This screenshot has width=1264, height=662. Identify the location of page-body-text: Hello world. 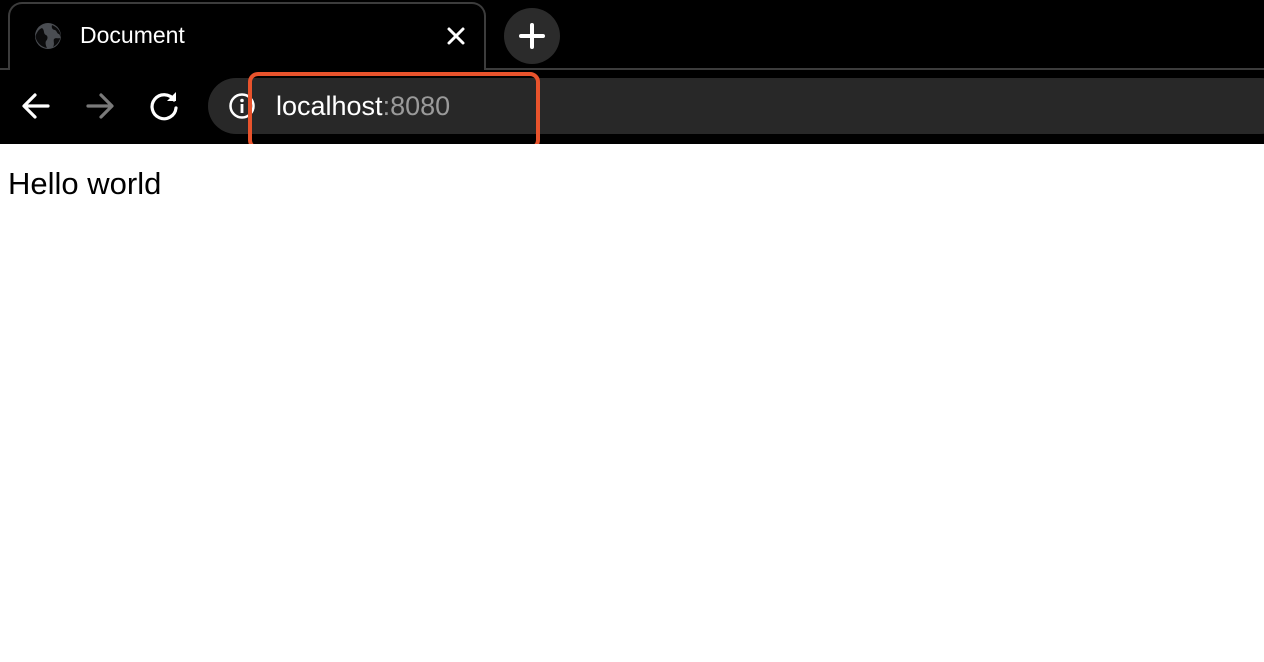
(85, 183).